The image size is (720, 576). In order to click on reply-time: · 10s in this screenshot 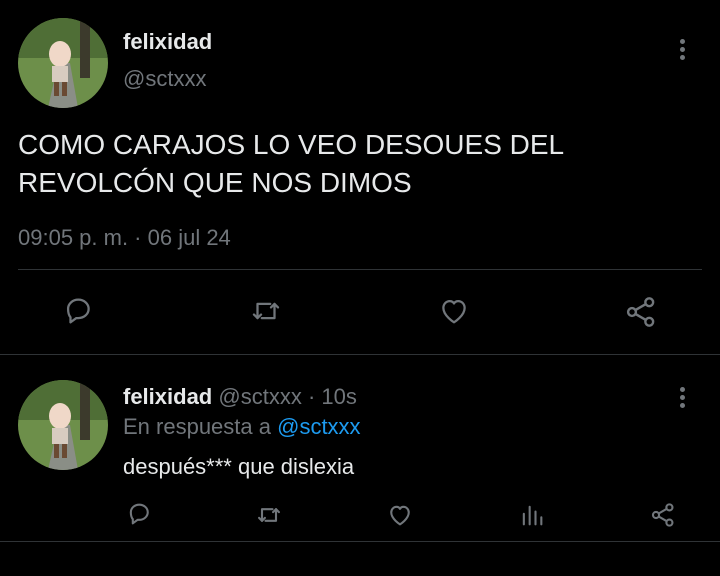, I will do `click(332, 396)`.